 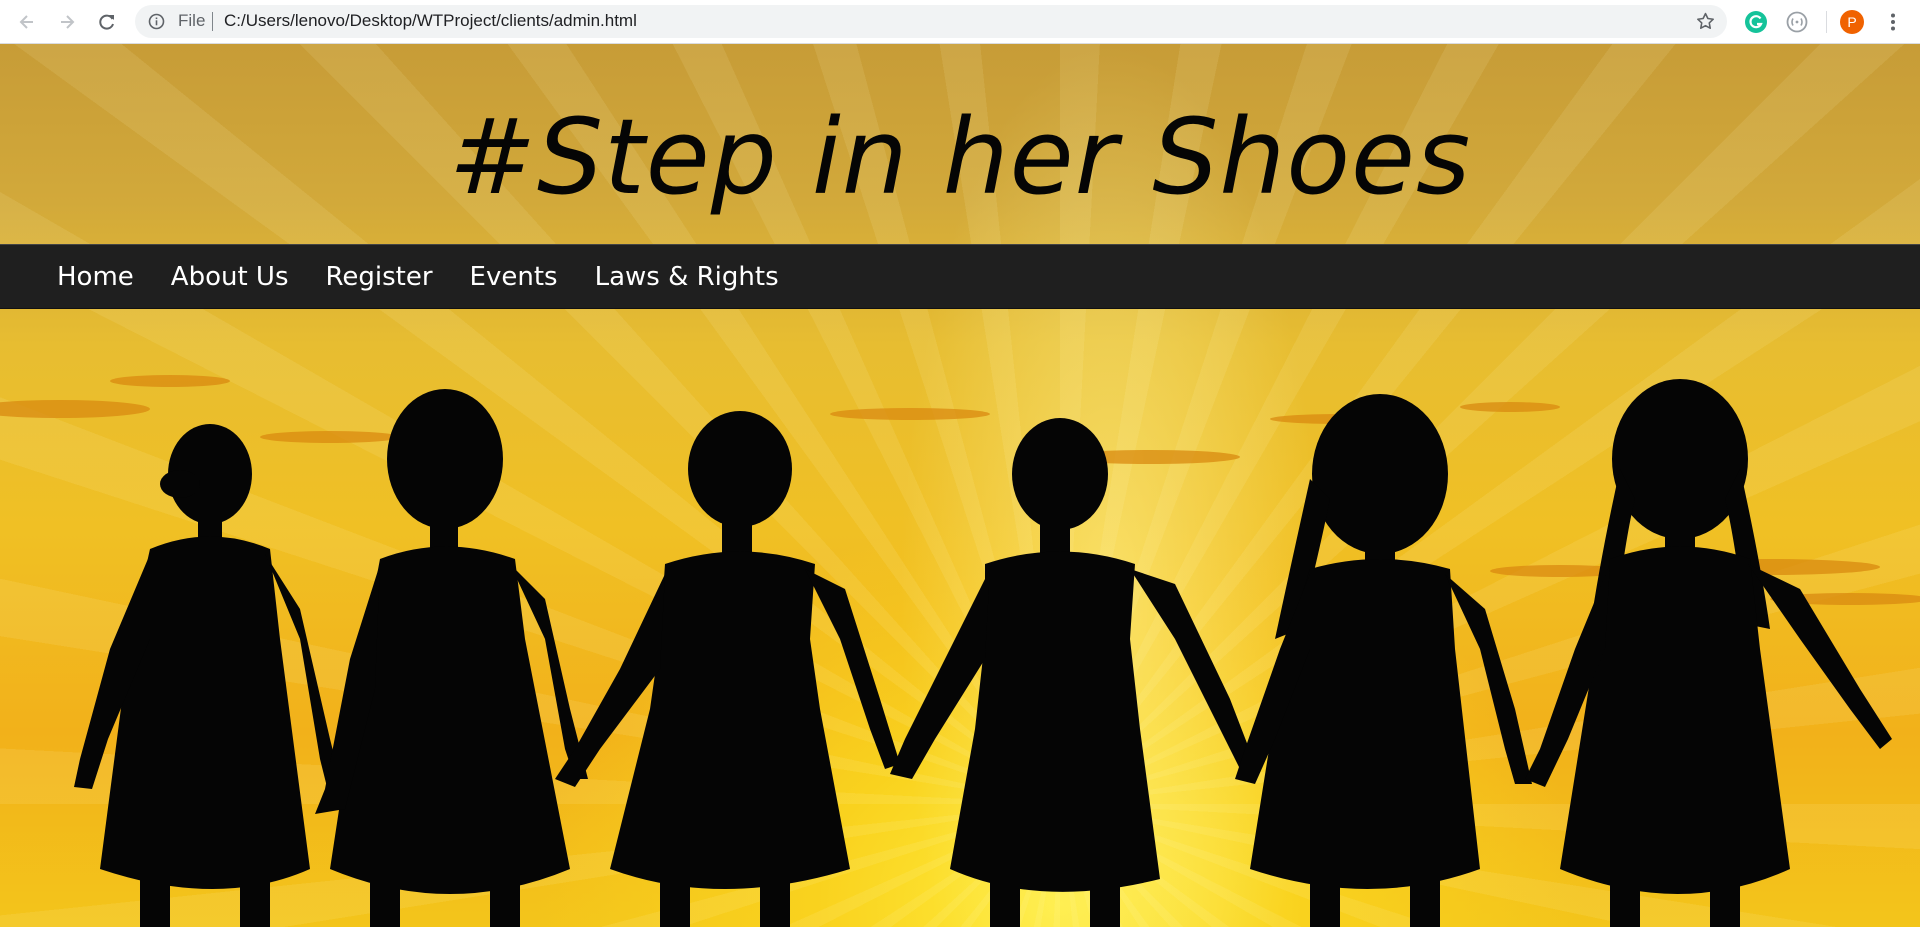 What do you see at coordinates (1756, 22) in the screenshot?
I see `grammarly-icon` at bounding box center [1756, 22].